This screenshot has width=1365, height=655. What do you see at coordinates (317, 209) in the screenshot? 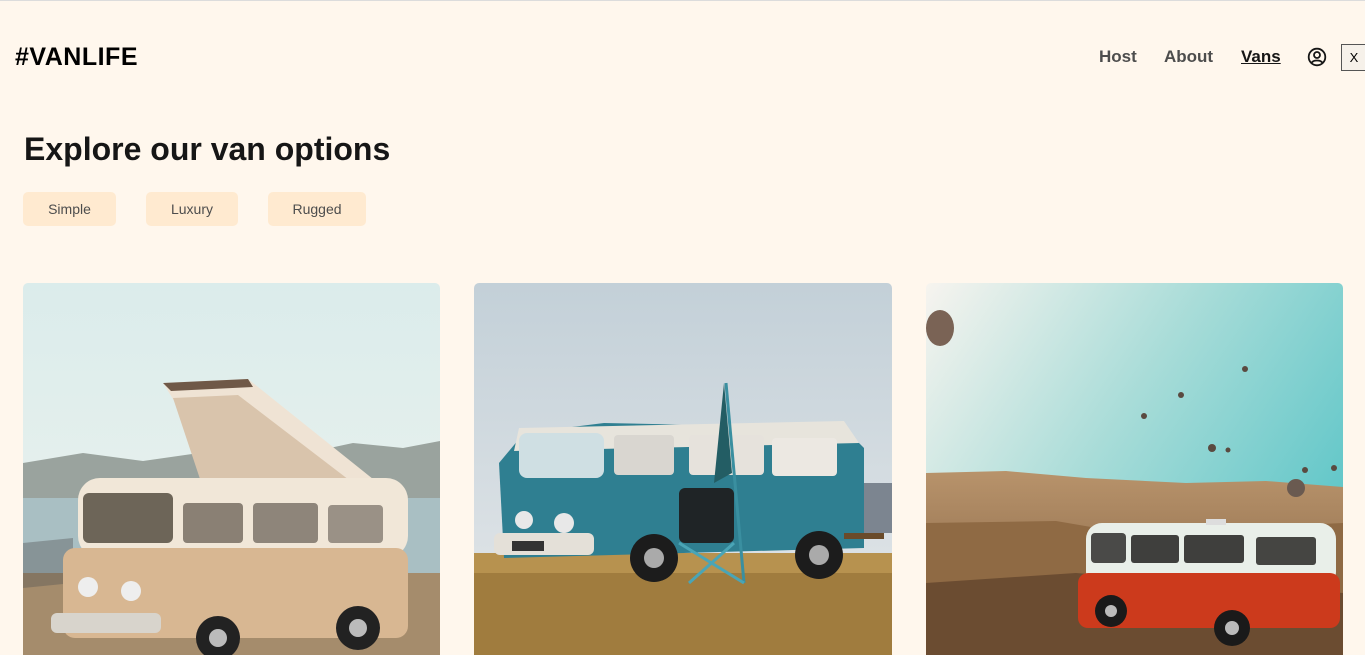
I see `filter-rugged-button: Rugged` at bounding box center [317, 209].